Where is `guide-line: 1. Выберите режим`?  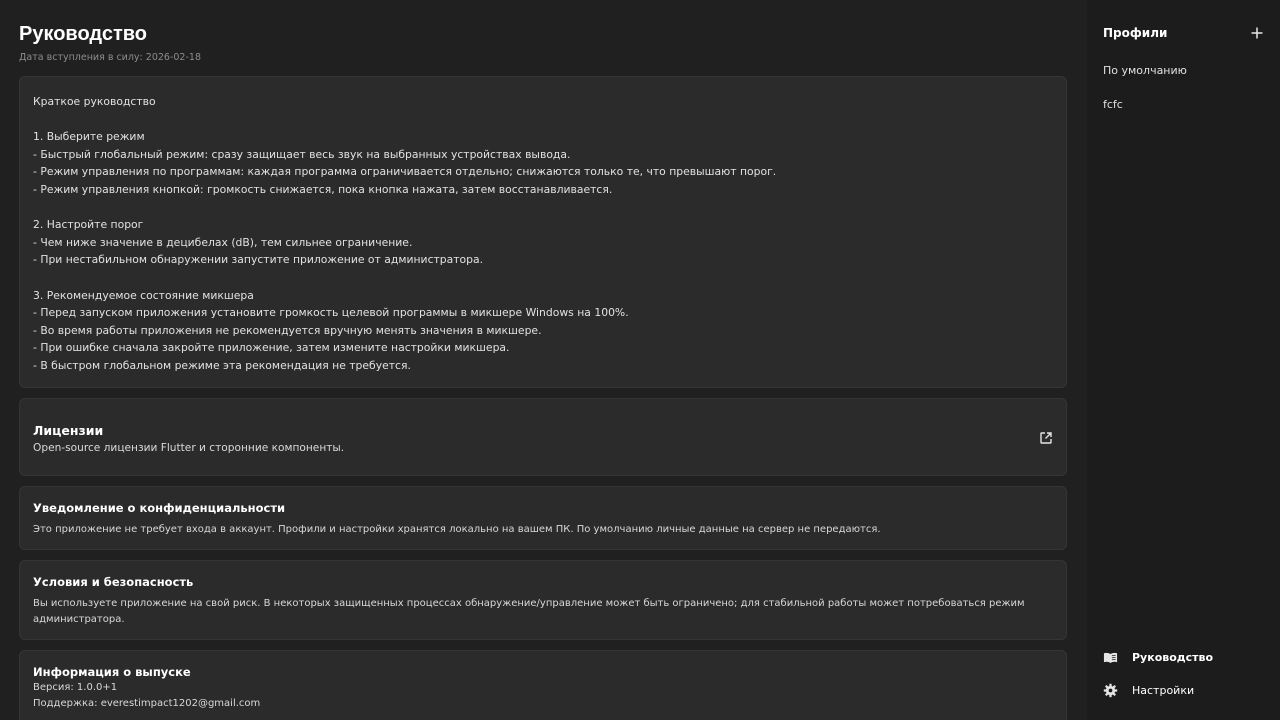 guide-line: 1. Выберите режим is located at coordinates (89, 137).